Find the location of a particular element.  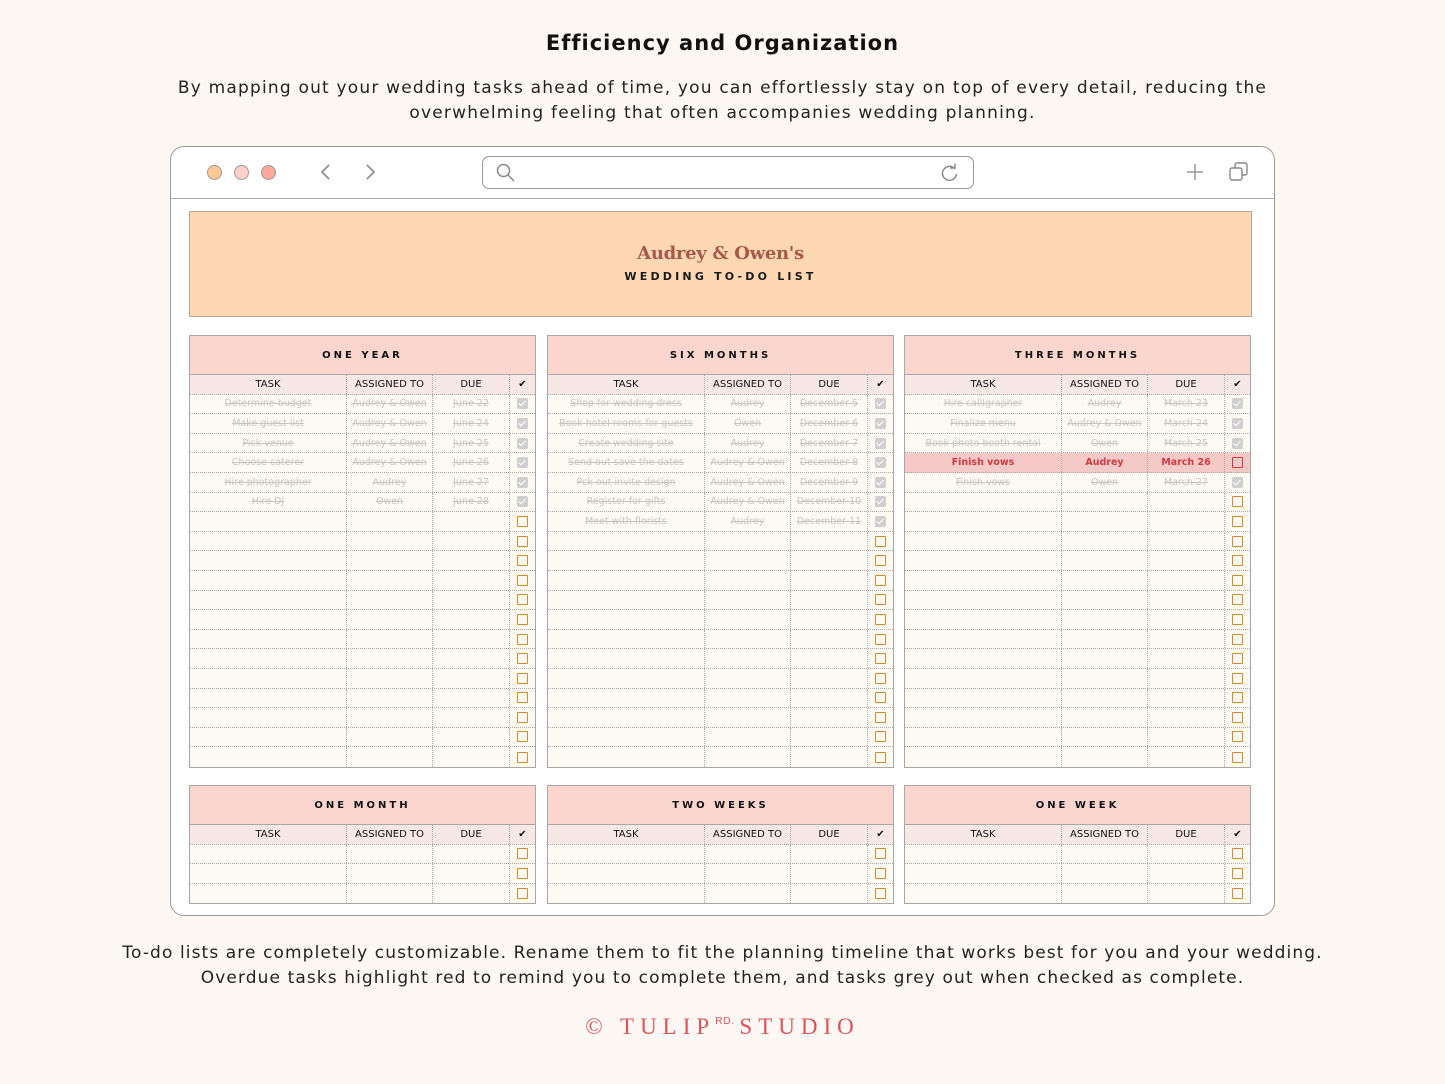

due-cell: June 27 is located at coordinates (471, 482).